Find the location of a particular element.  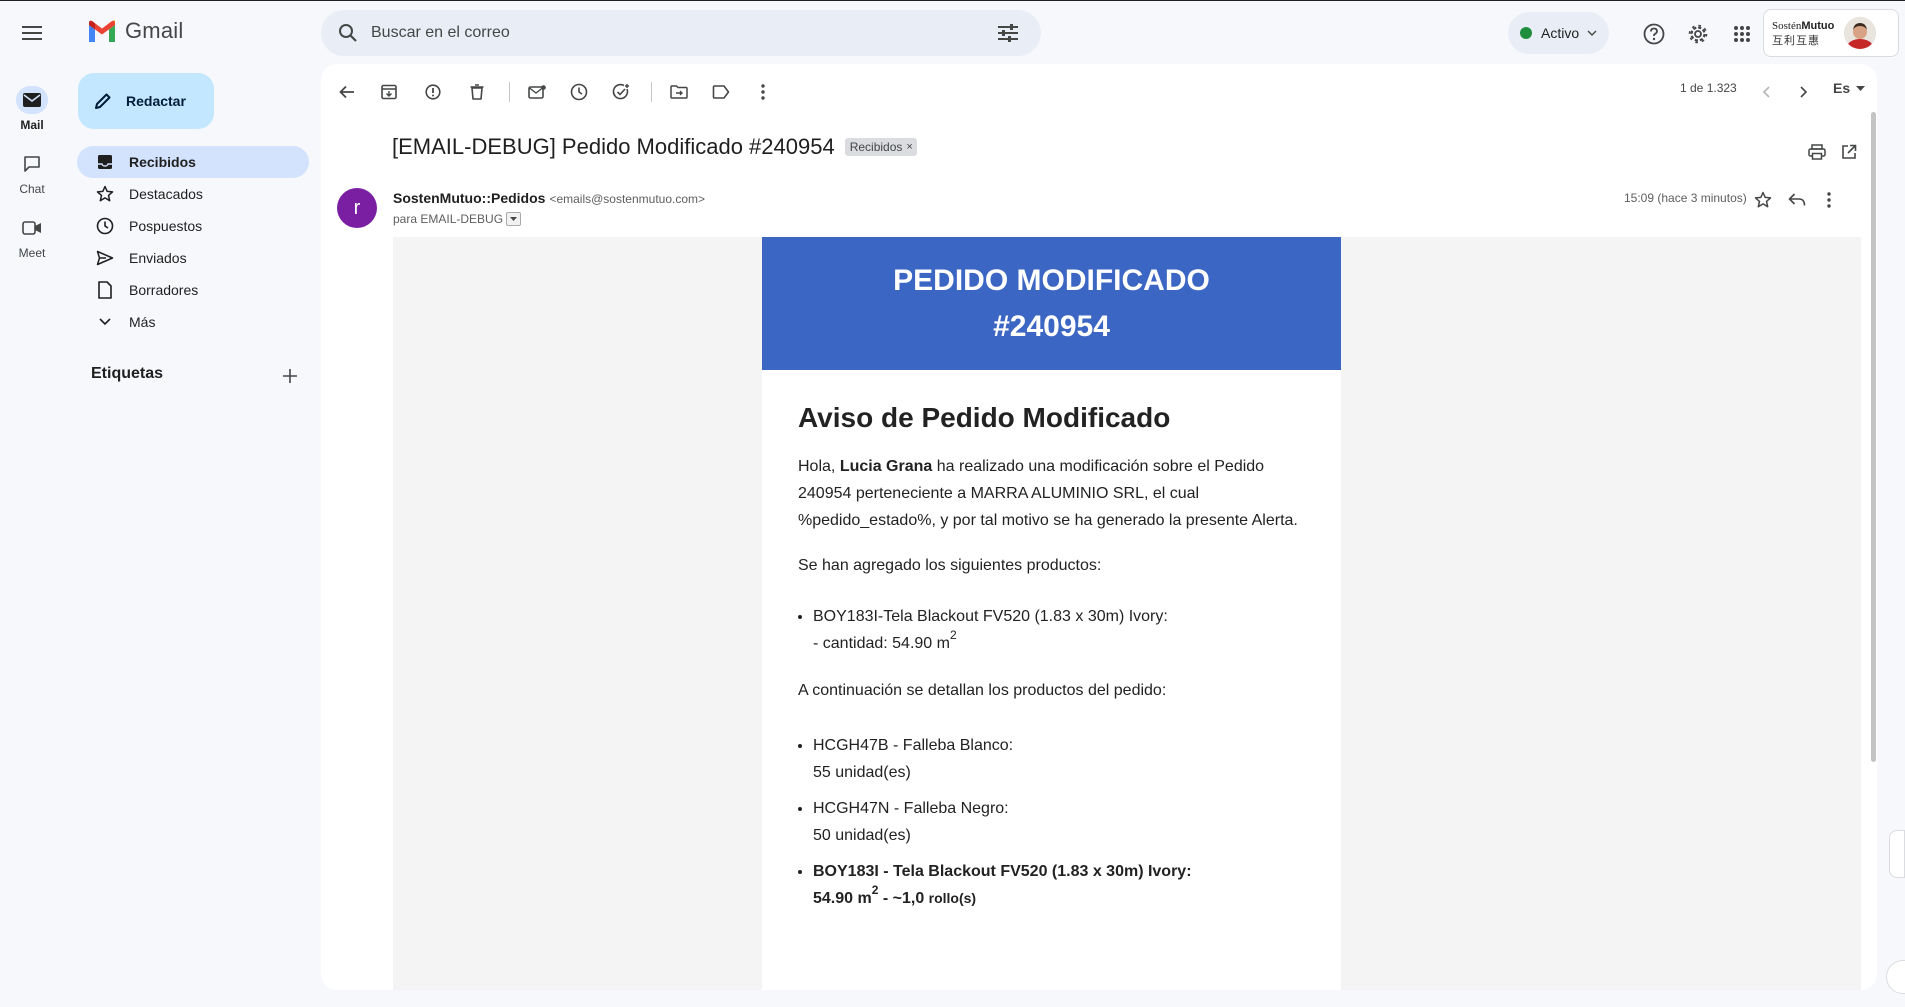

report-spam-button is located at coordinates (433, 92).